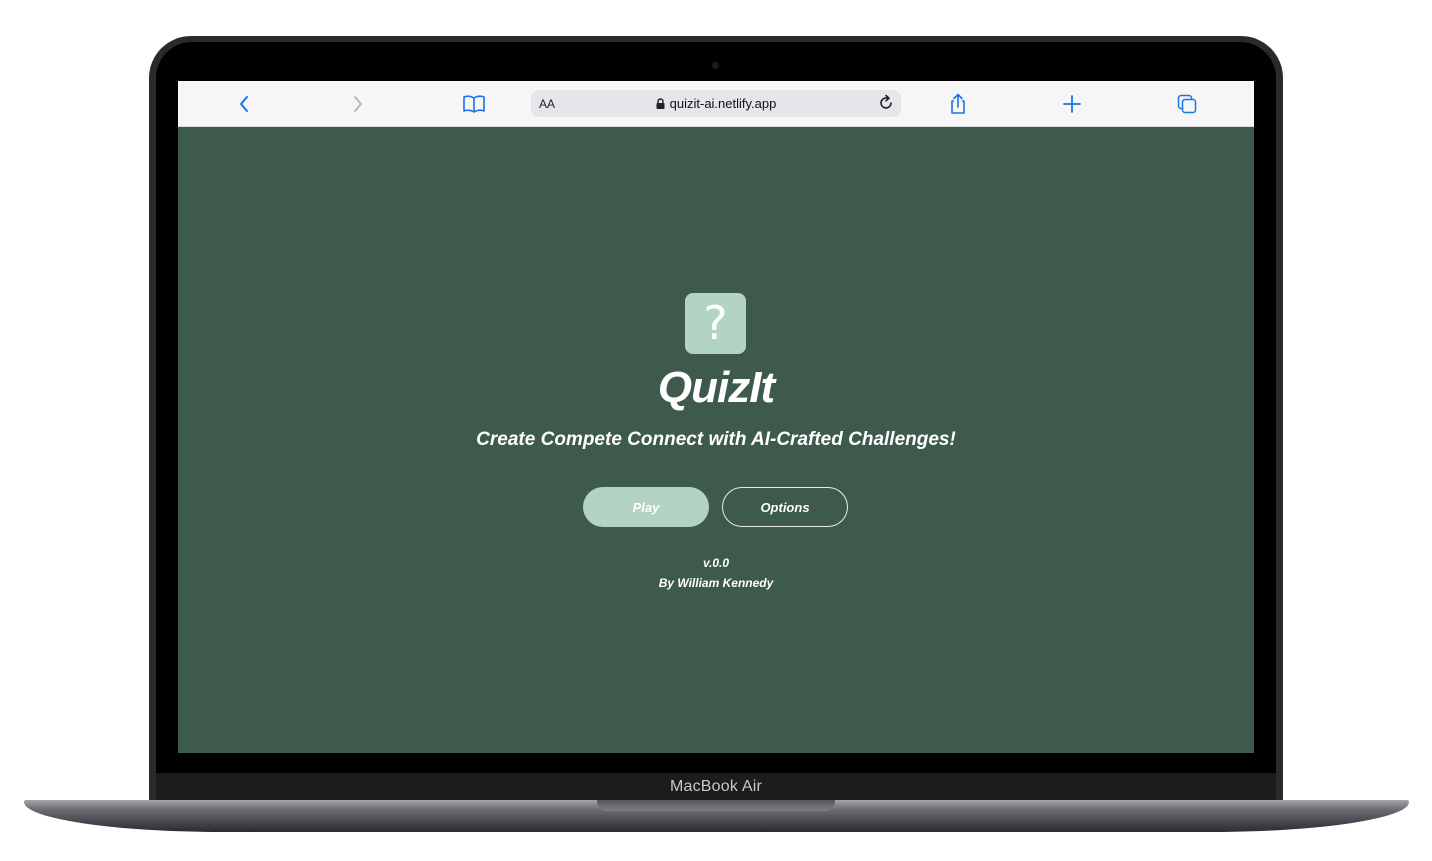 The image size is (1432, 861). What do you see at coordinates (1187, 104) in the screenshot?
I see `tabs-icon` at bounding box center [1187, 104].